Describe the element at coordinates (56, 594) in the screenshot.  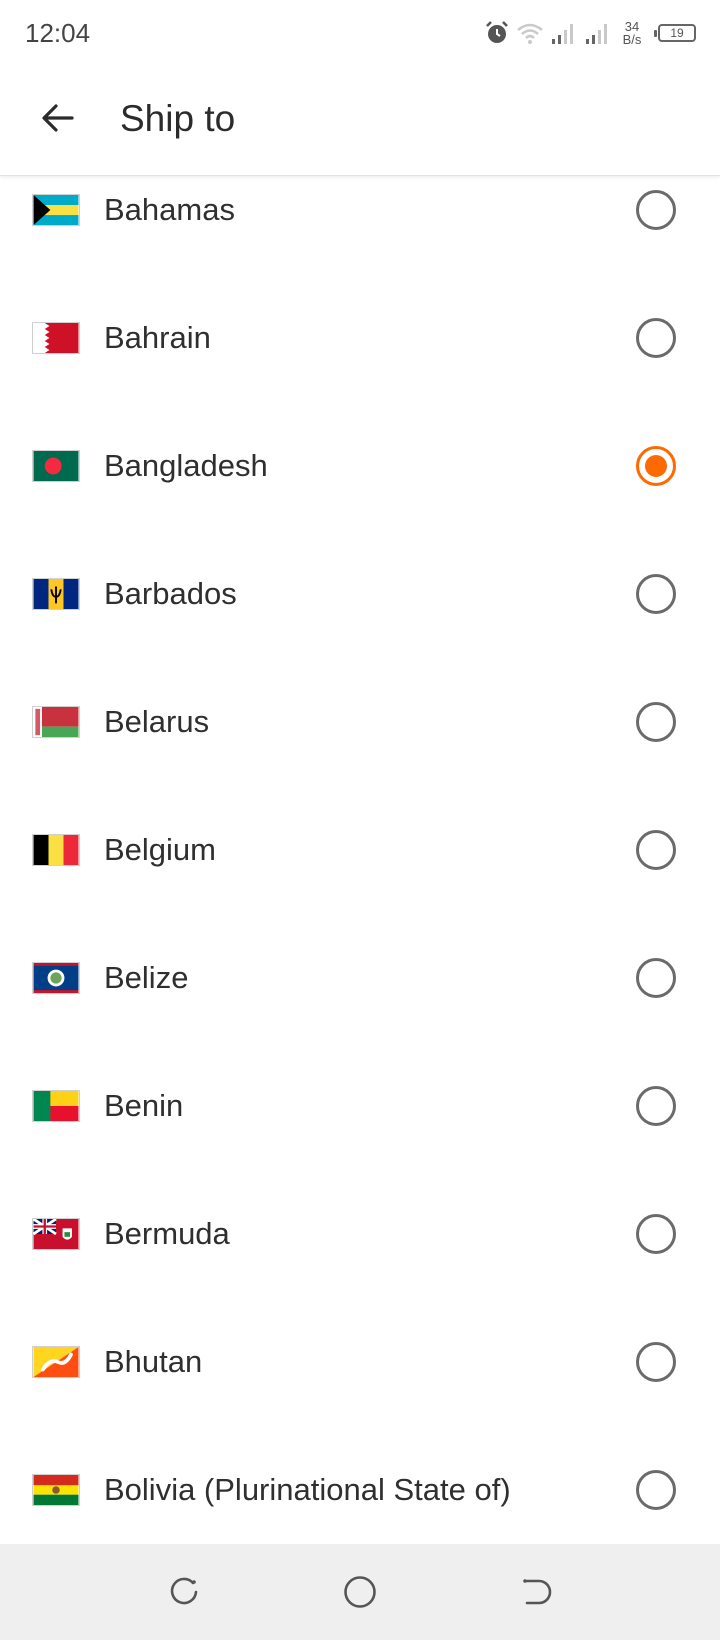
I see `barbados-flag-icon` at that location.